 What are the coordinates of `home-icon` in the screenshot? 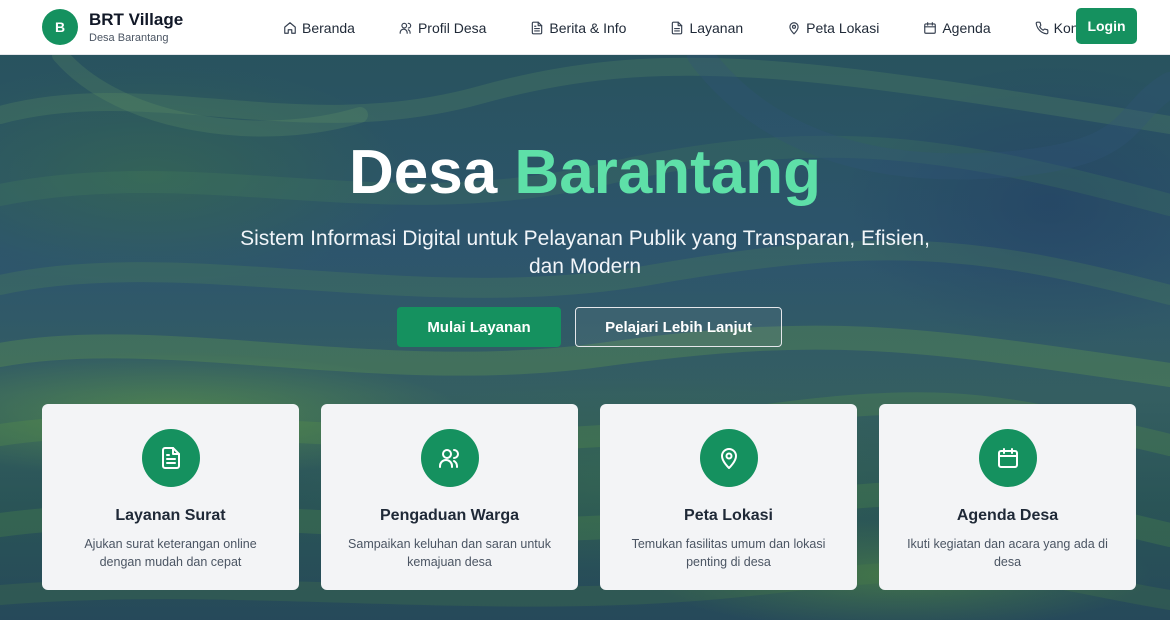 It's located at (290, 27).